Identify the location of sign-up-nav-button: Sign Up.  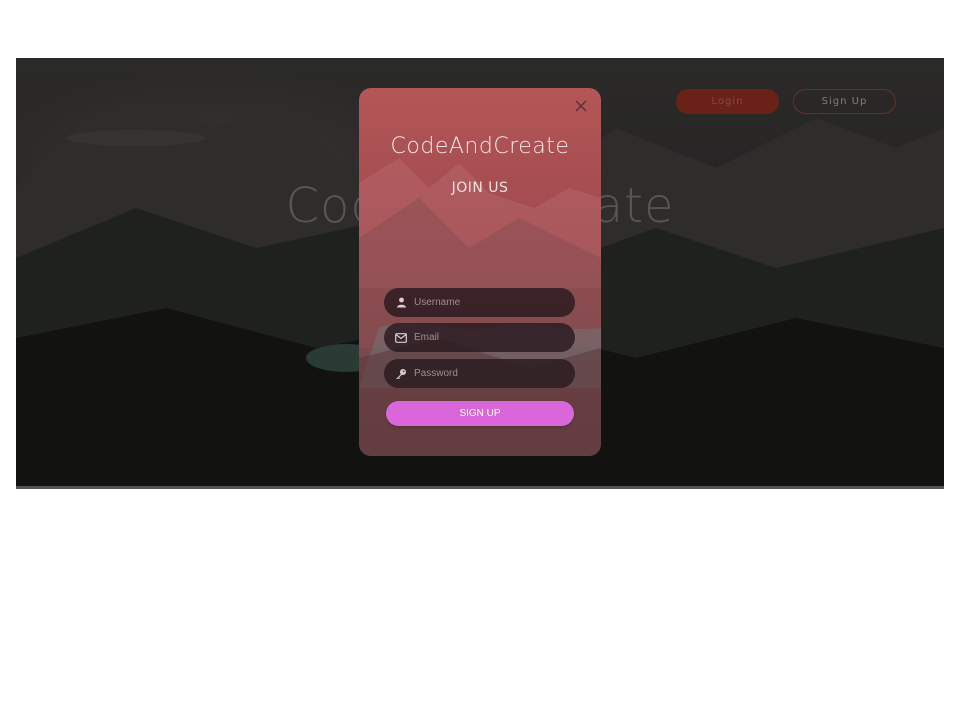
(844, 101).